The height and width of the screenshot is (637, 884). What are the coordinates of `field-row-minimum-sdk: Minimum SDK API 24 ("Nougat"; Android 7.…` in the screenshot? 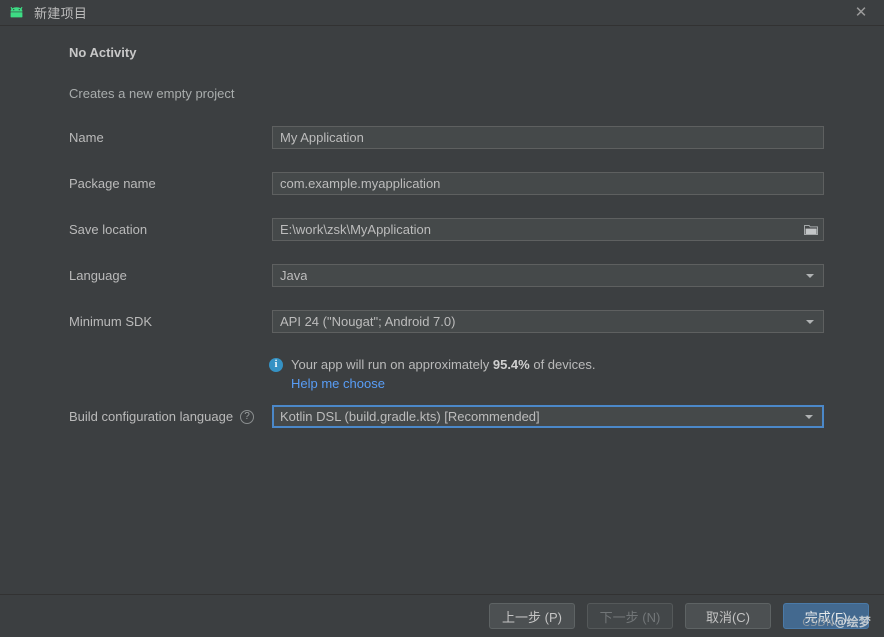 It's located at (446, 321).